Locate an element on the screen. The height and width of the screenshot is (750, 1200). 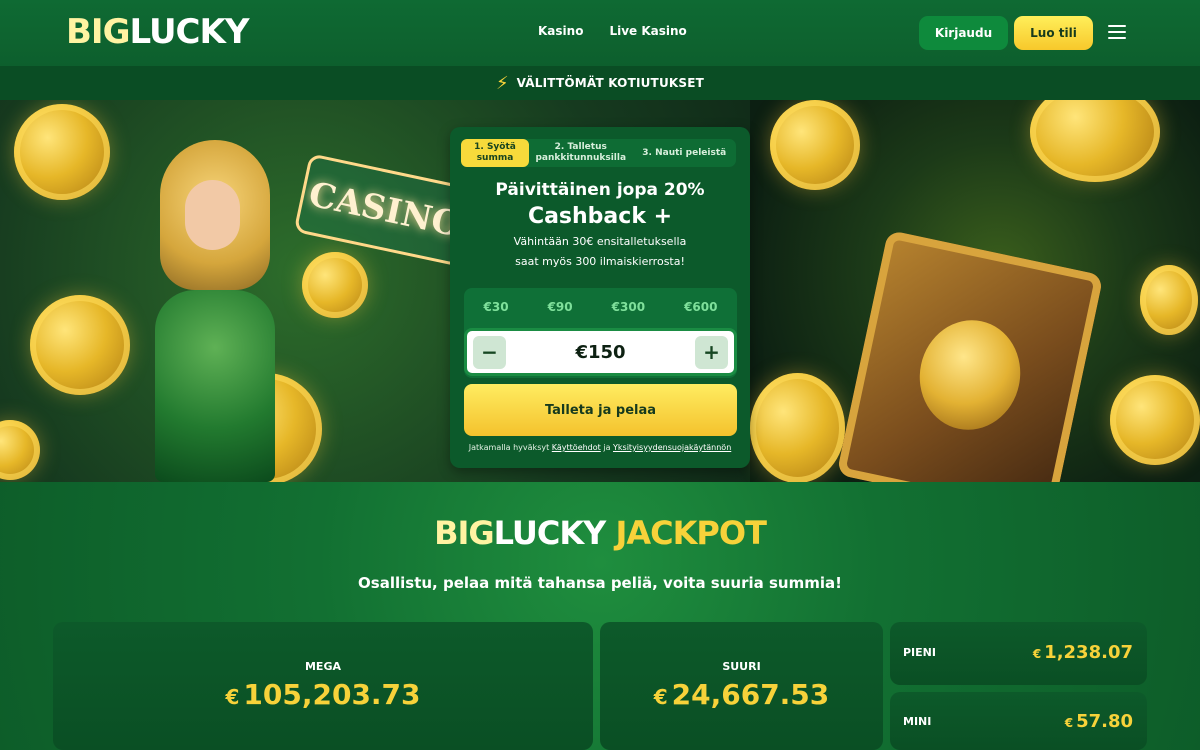
step-1: 1. Syötä summa is located at coordinates (495, 153).